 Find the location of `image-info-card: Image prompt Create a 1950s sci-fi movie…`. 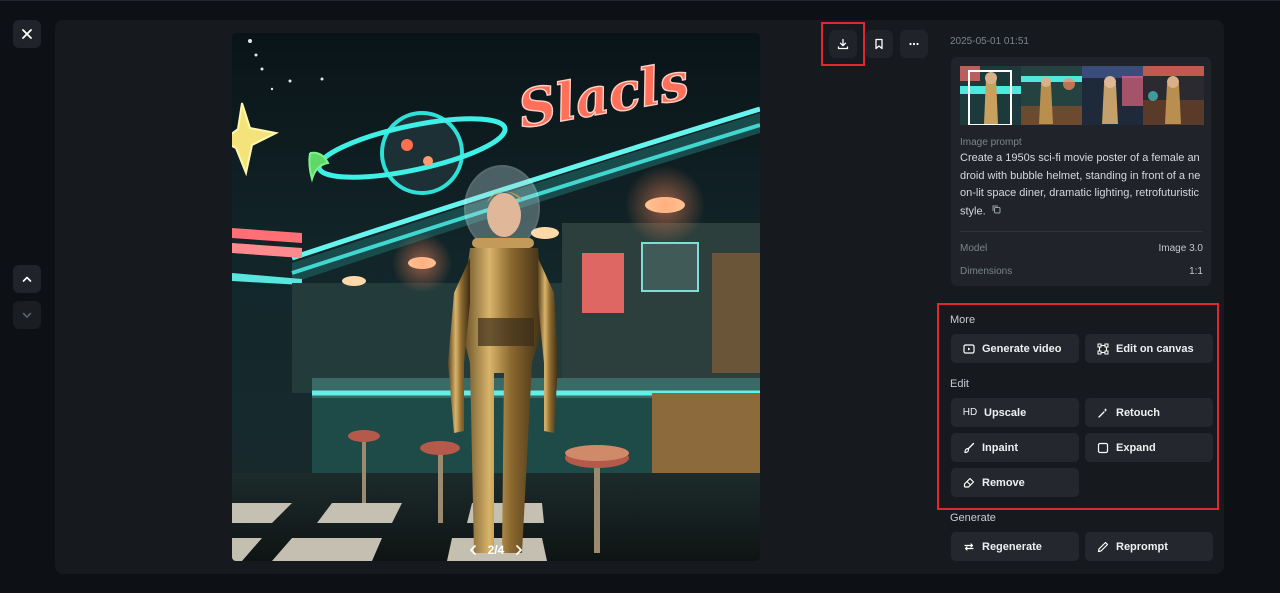

image-info-card: Image prompt Create a 1950s sci-fi movie… is located at coordinates (1081, 171).